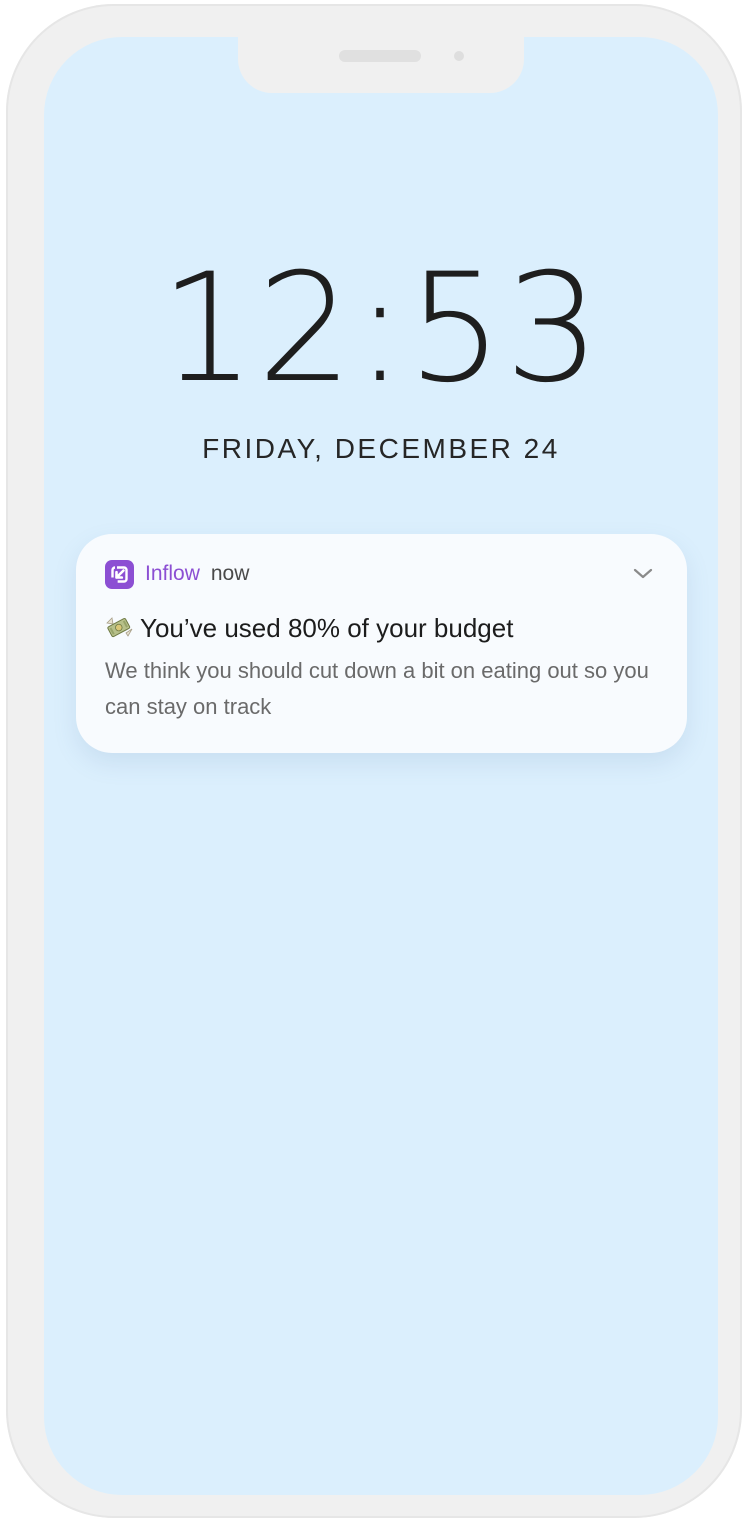 This screenshot has height=1526, width=748. Describe the element at coordinates (643, 573) in the screenshot. I see `chevron-down-icon` at that location.